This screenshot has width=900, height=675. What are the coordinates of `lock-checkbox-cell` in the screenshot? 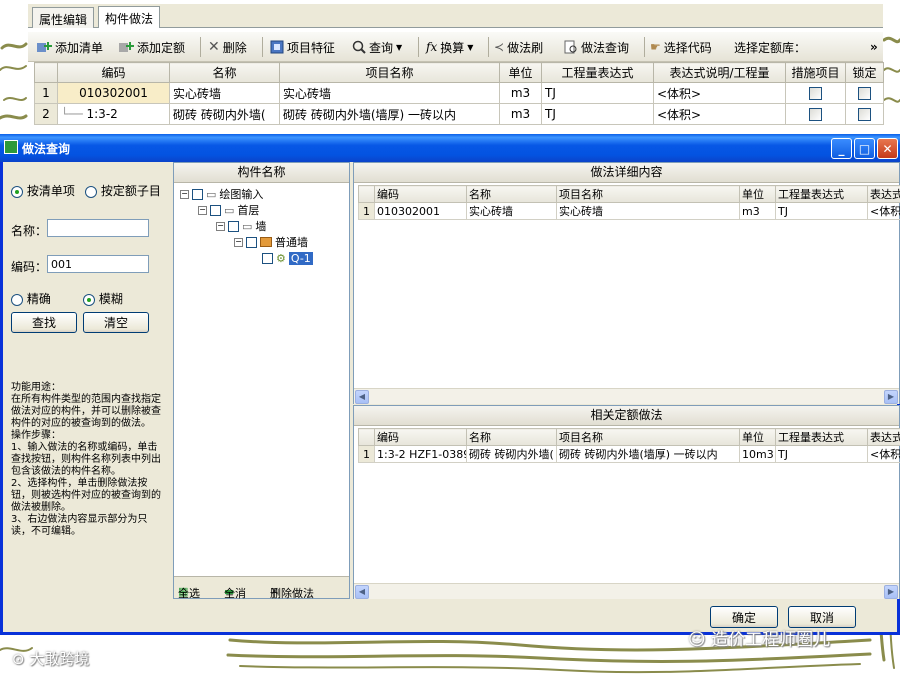 It's located at (864, 93).